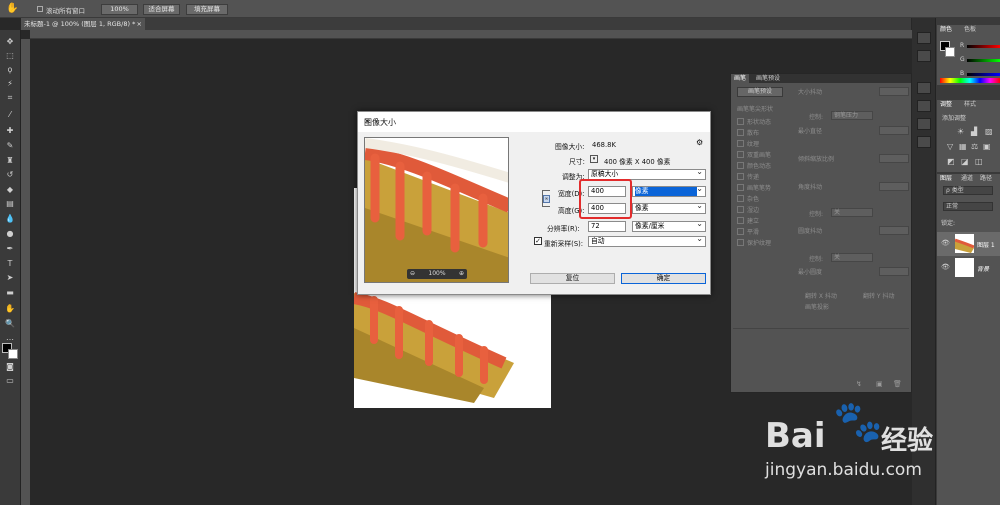 Image resolution: width=1000 pixels, height=505 pixels. Describe the element at coordinates (754, 165) in the screenshot. I see `brush-option: 颜色动态` at that location.